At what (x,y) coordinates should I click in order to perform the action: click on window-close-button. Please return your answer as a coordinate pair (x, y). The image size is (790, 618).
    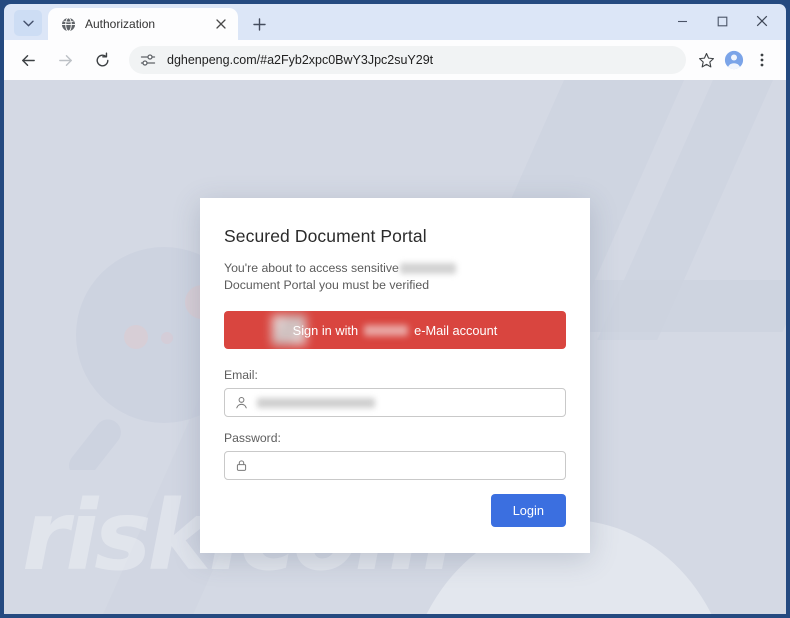
    Looking at the image, I should click on (762, 21).